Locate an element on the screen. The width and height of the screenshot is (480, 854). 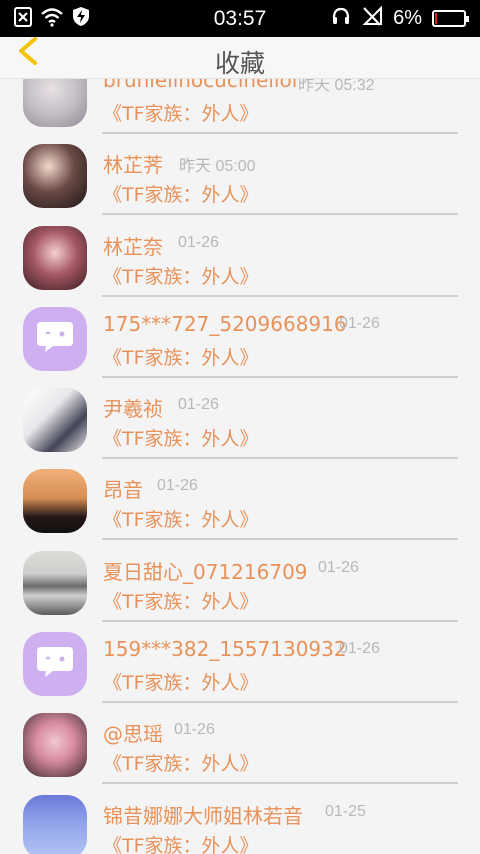
item-time: 昨天 05:32 is located at coordinates (336, 86).